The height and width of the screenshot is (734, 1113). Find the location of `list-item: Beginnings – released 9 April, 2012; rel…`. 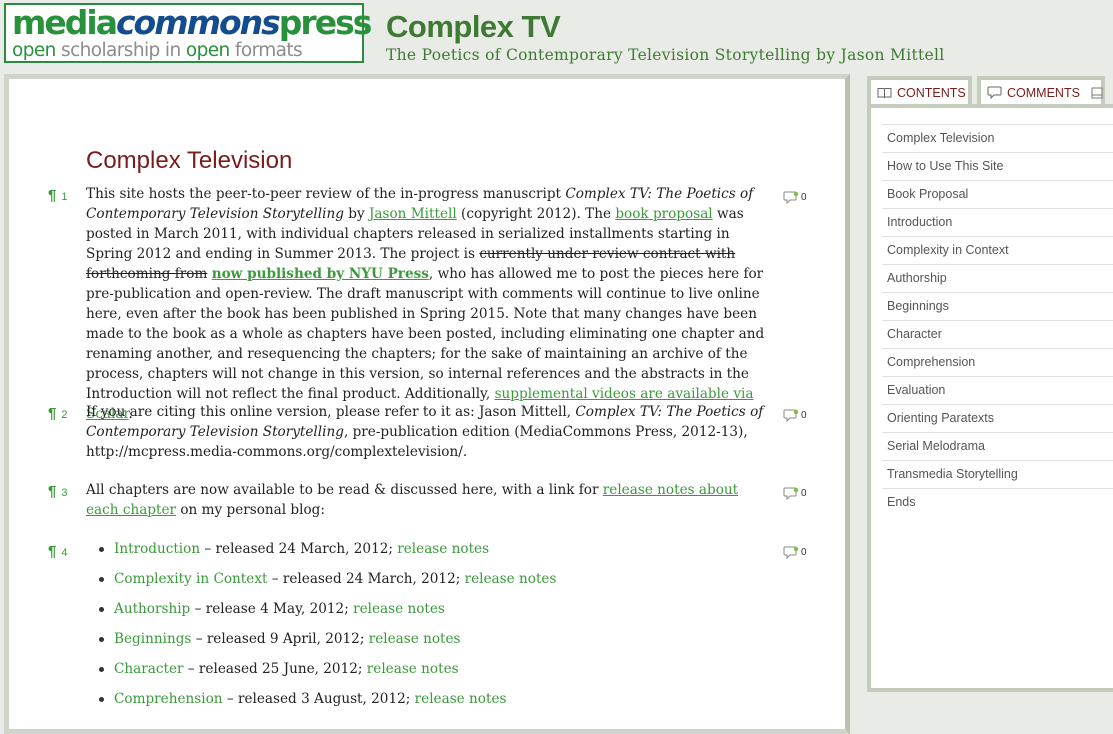

list-item: Beginnings – released 9 April, 2012; rel… is located at coordinates (327, 639).